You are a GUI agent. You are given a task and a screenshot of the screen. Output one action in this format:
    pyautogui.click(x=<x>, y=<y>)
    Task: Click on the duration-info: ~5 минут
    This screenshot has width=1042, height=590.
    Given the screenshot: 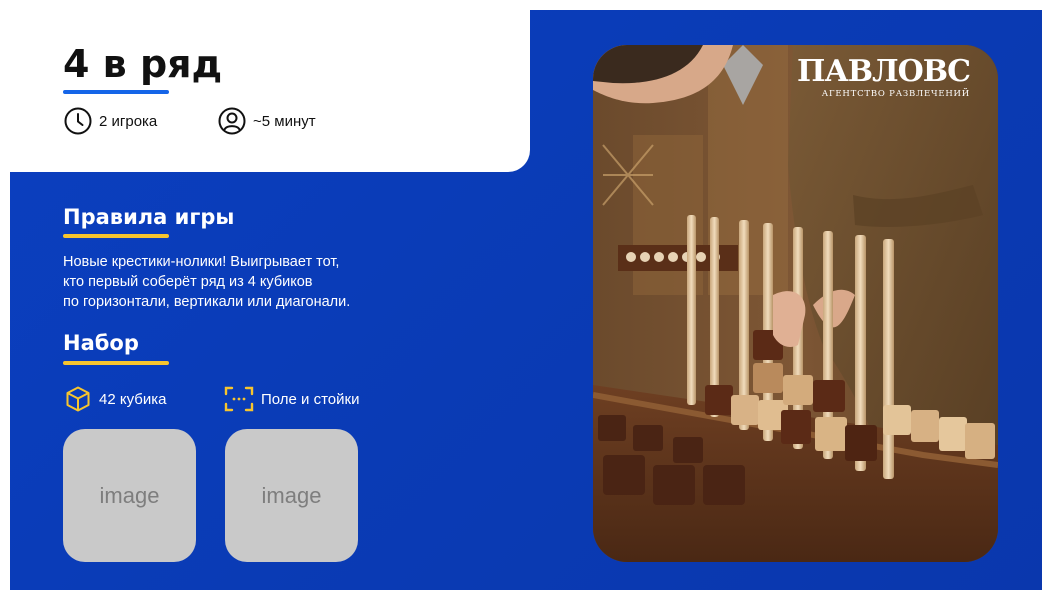 What is the action you would take?
    pyautogui.click(x=266, y=121)
    